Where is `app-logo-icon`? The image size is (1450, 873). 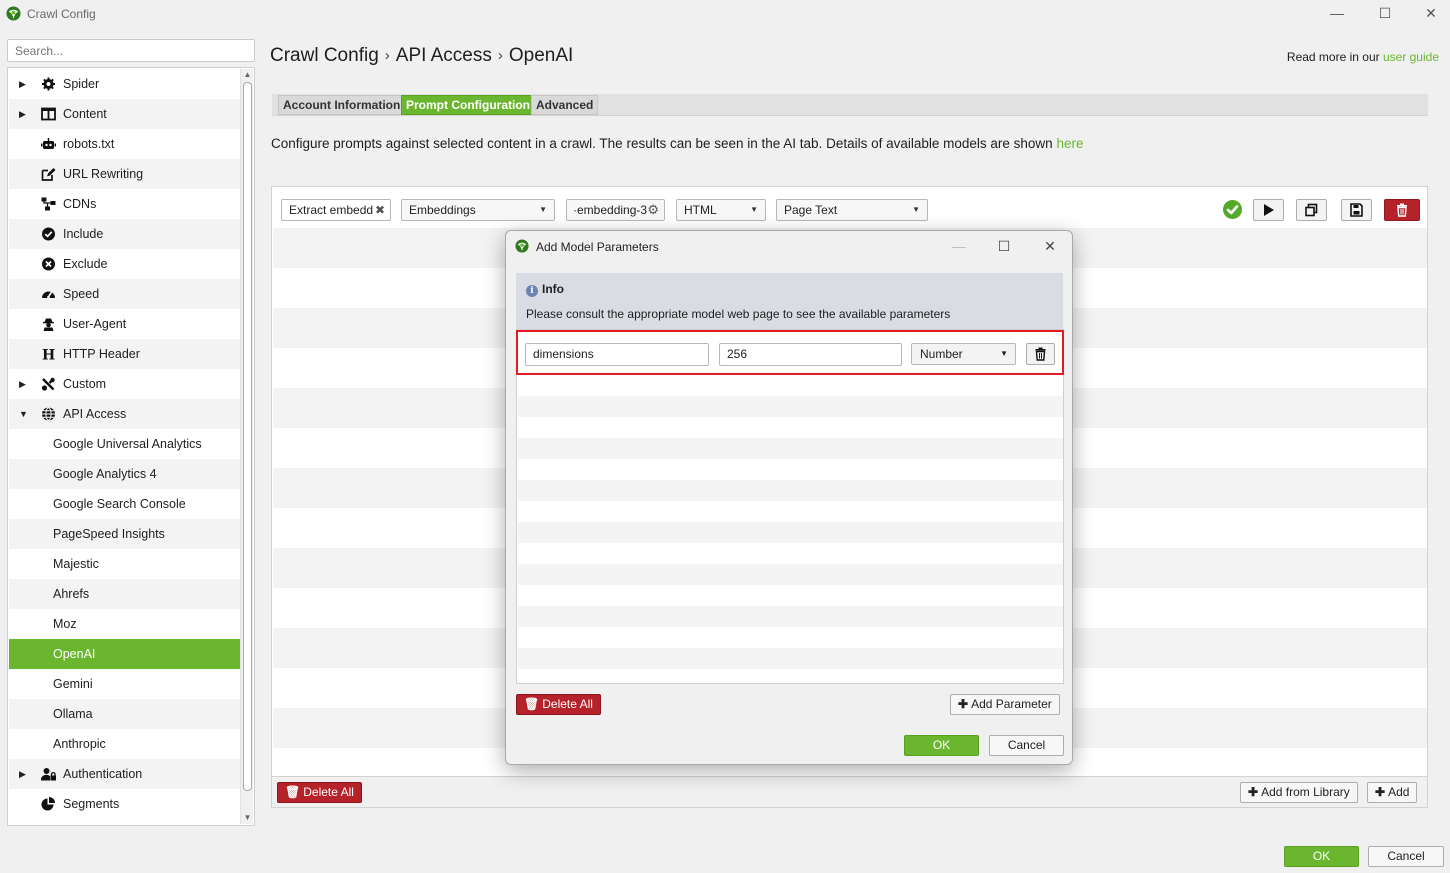 app-logo-icon is located at coordinates (522, 246).